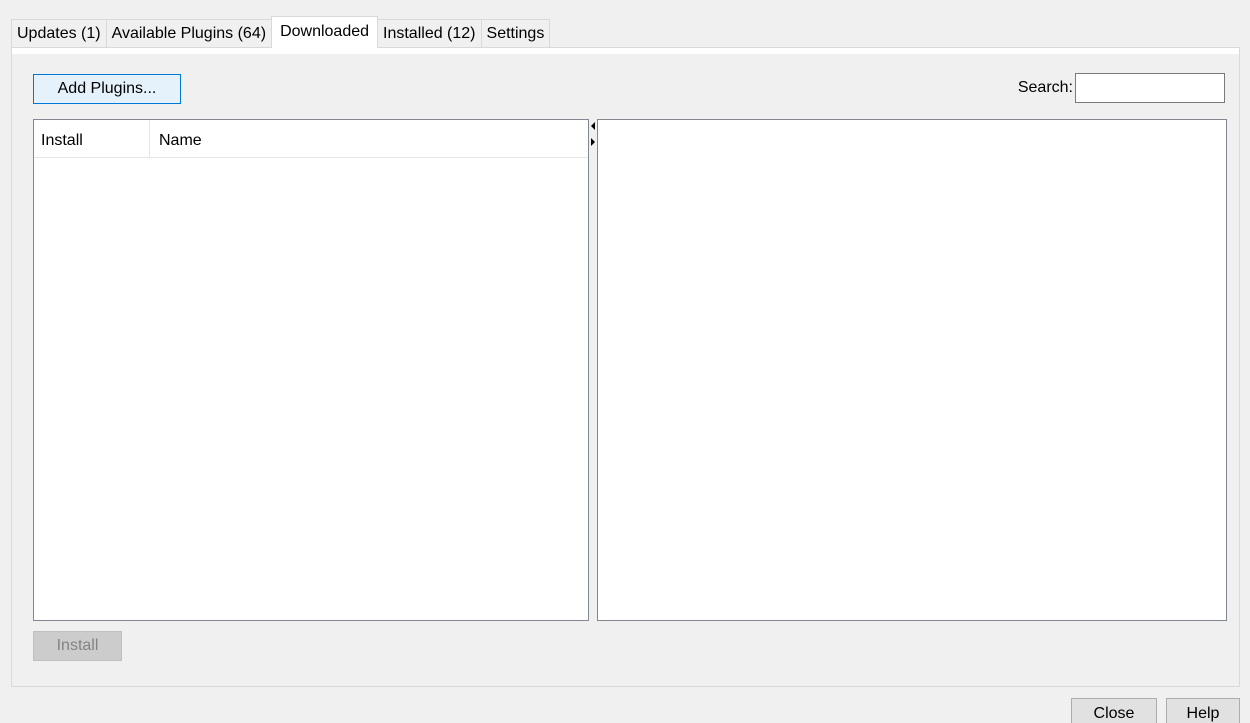  What do you see at coordinates (1045, 87) in the screenshot?
I see `search-label: Search:` at bounding box center [1045, 87].